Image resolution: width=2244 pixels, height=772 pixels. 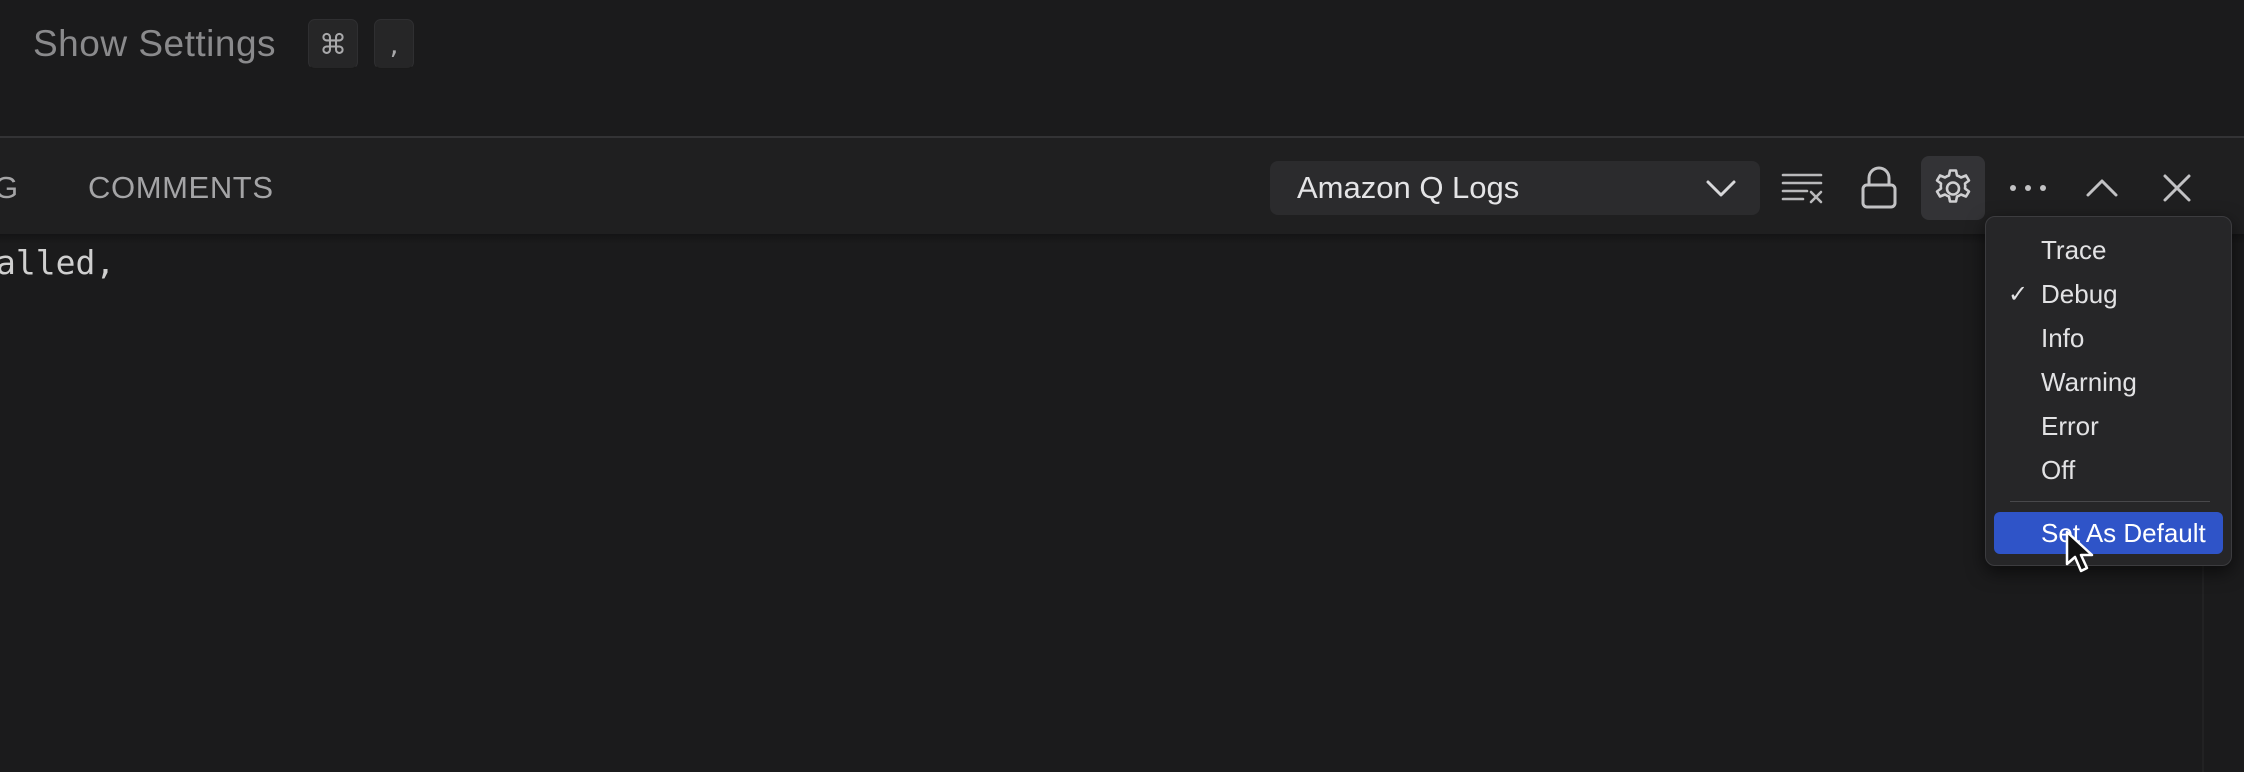 What do you see at coordinates (1721, 188) in the screenshot?
I see `chevron-down-icon` at bounding box center [1721, 188].